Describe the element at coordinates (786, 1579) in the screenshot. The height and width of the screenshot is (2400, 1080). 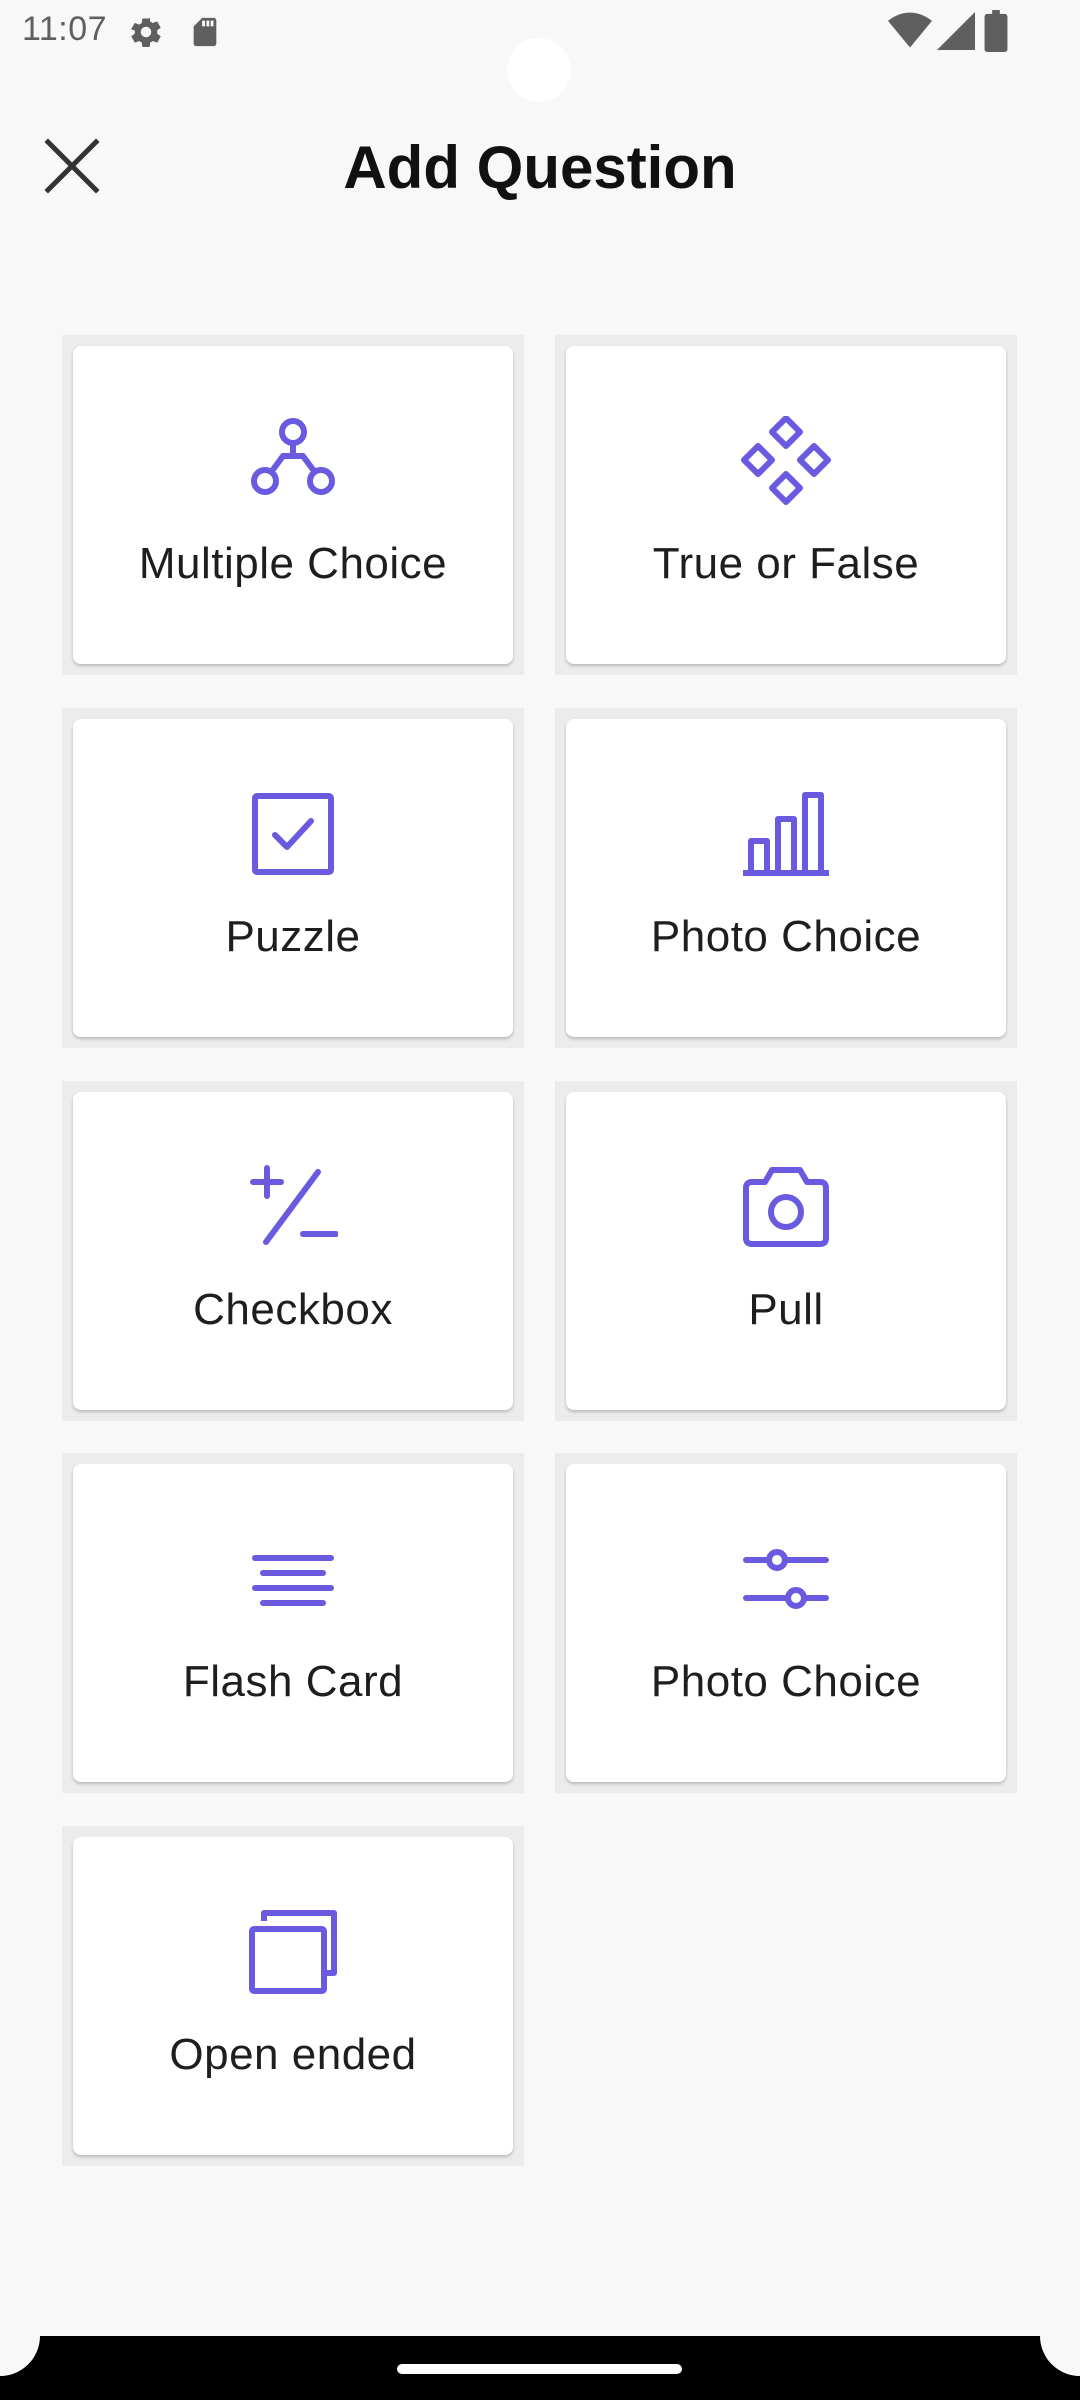
I see `sliders-icon` at that location.